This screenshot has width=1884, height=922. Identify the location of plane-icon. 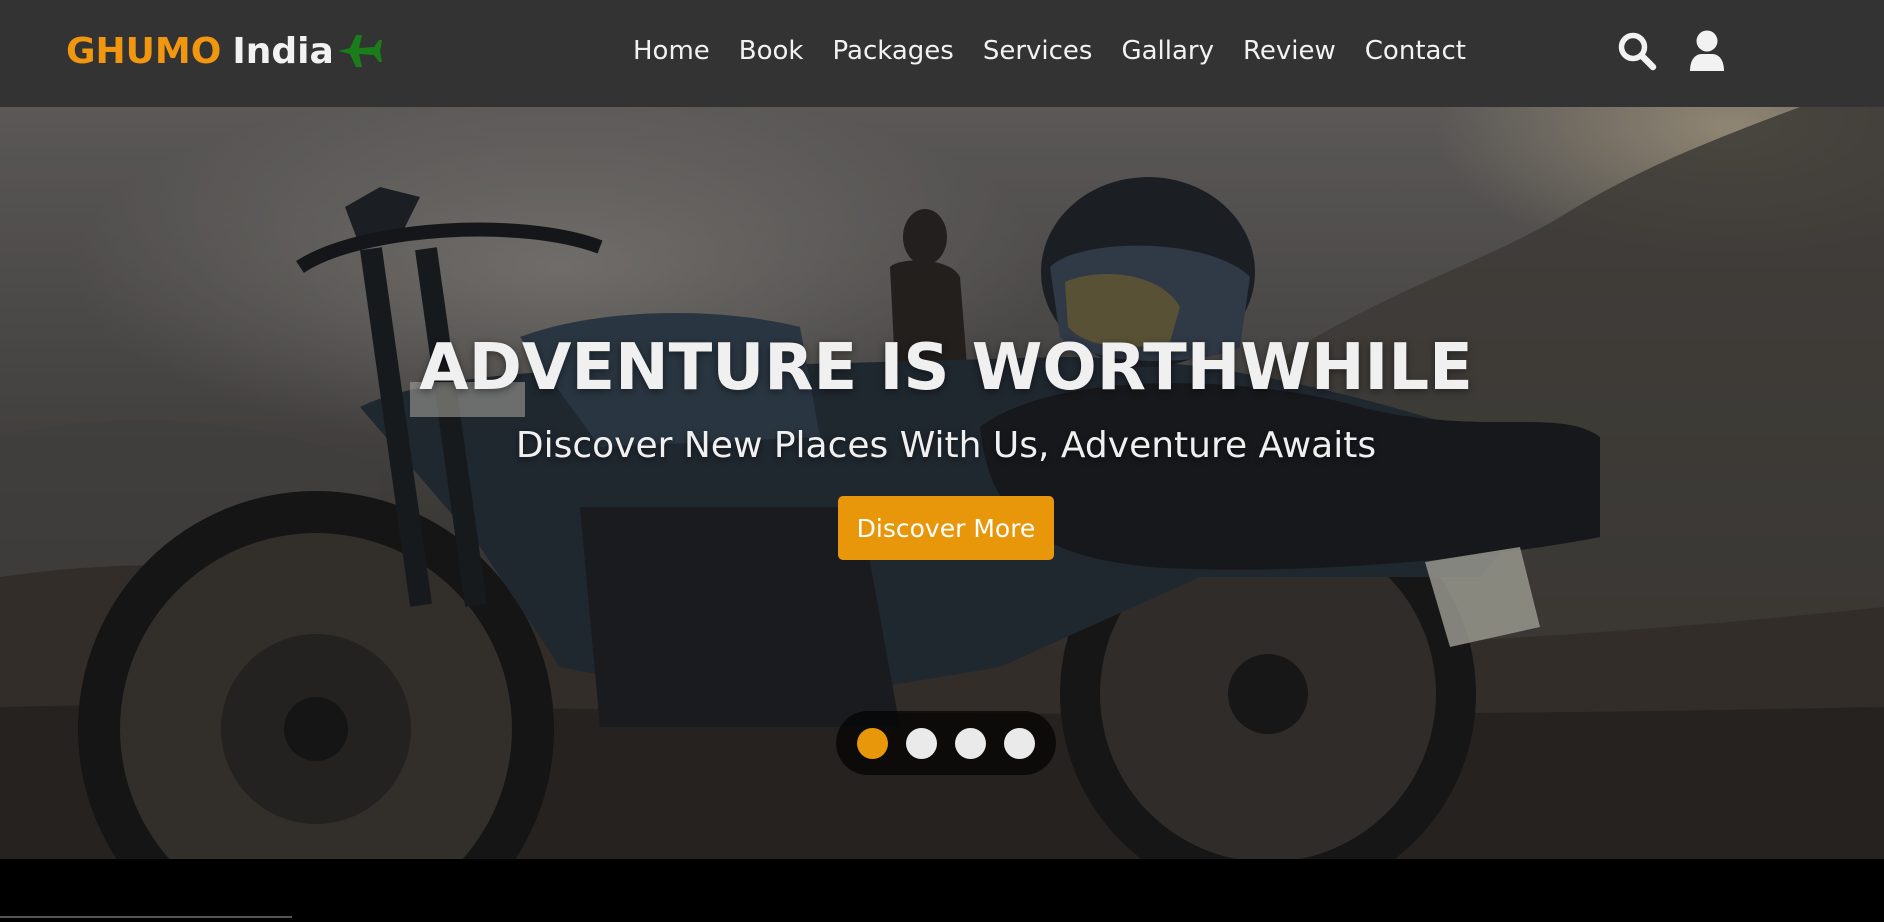
(359, 51).